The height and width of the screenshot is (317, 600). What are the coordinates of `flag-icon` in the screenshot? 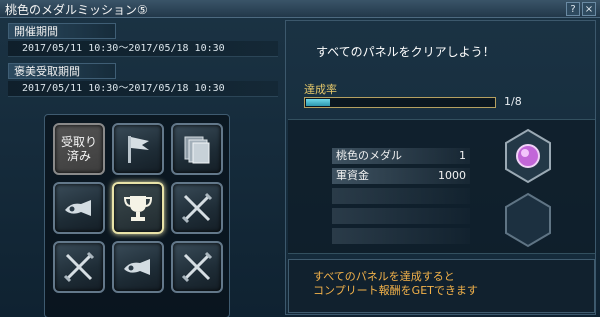 It's located at (138, 149).